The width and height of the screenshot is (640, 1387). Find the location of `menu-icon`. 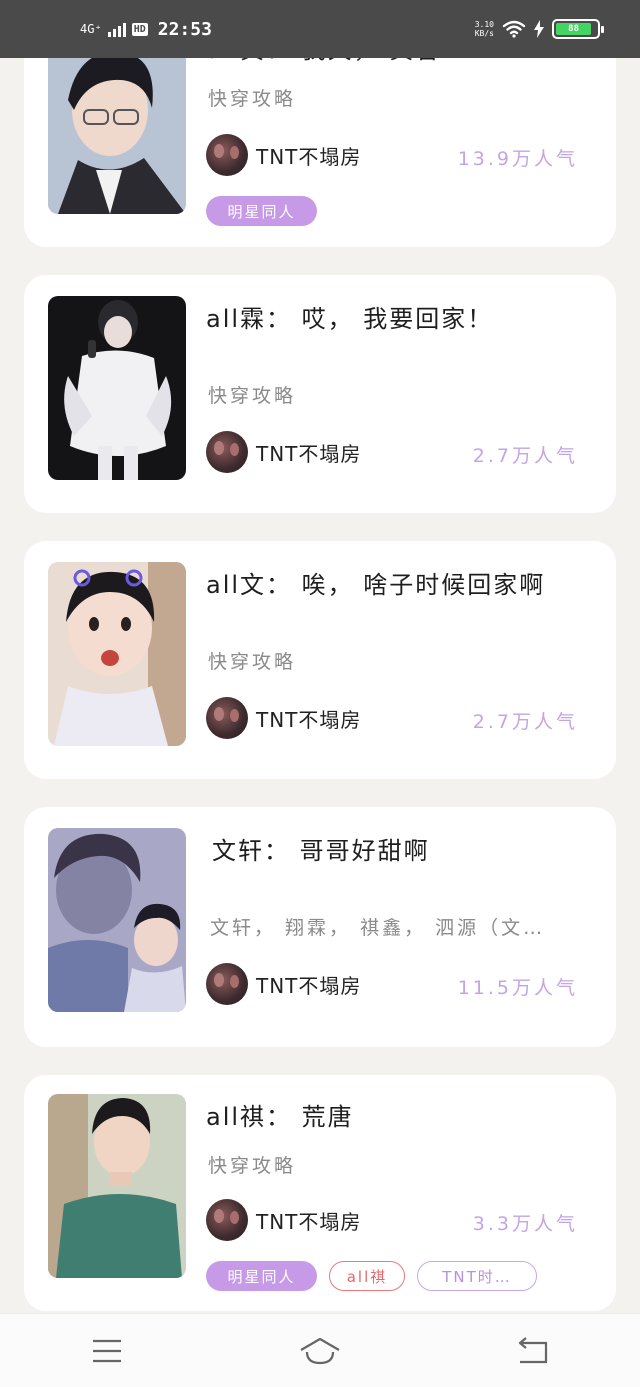

menu-icon is located at coordinates (106, 1350).